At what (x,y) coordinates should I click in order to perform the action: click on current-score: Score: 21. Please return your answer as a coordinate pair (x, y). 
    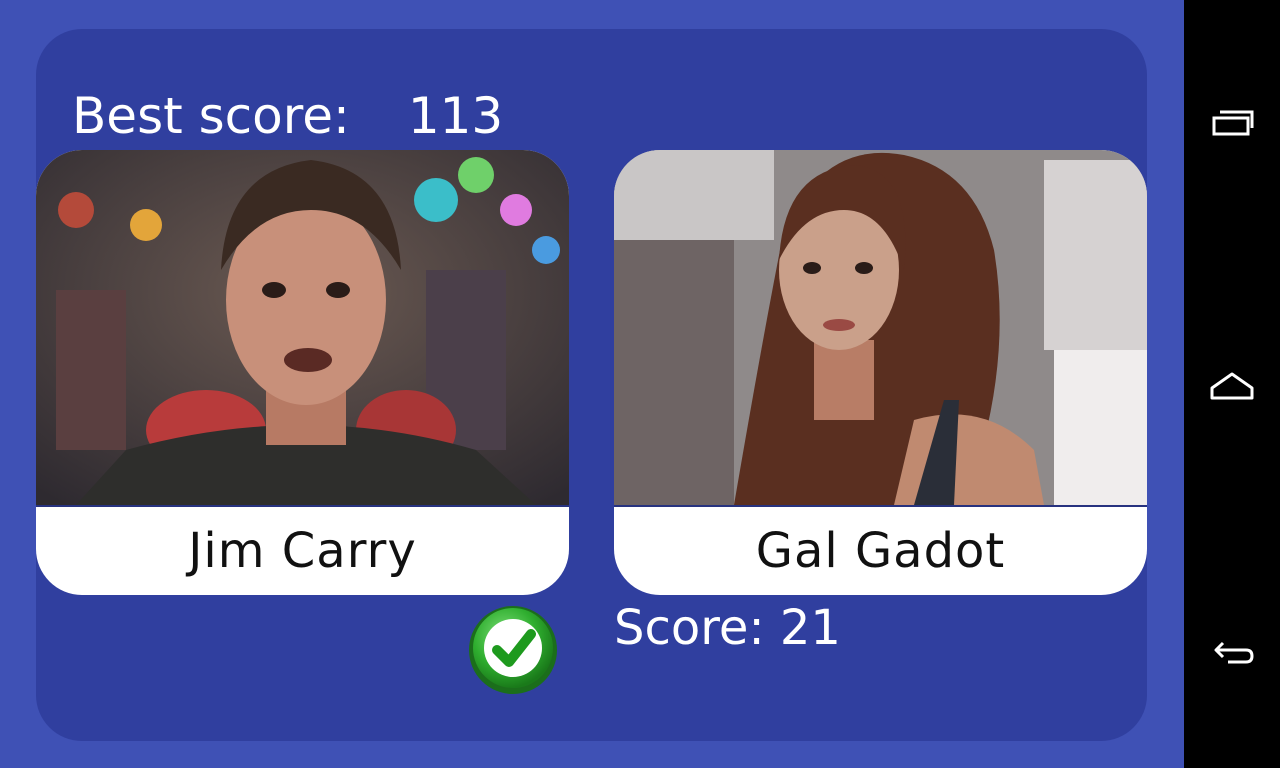
    Looking at the image, I should click on (727, 628).